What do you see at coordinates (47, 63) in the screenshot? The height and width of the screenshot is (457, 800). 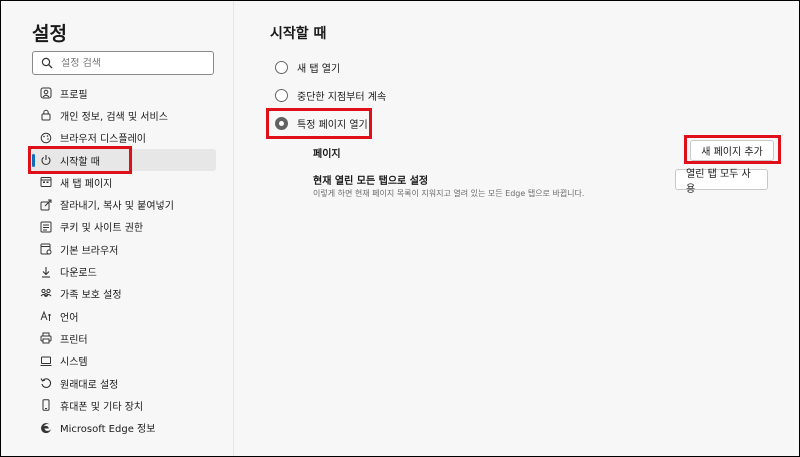 I see `search-icon` at bounding box center [47, 63].